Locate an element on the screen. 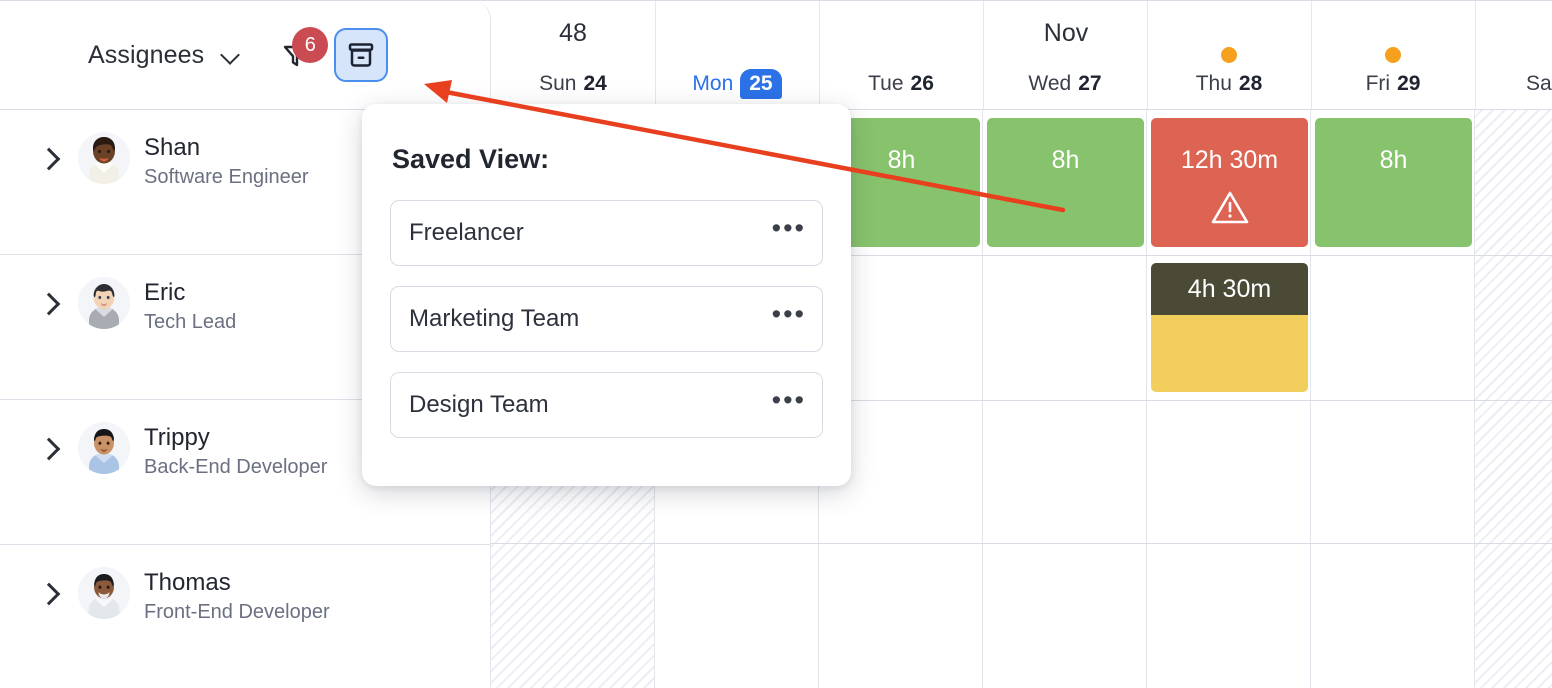 Image resolution: width=1552 pixels, height=688 pixels. grid-row-divider is located at coordinates (1021, 543).